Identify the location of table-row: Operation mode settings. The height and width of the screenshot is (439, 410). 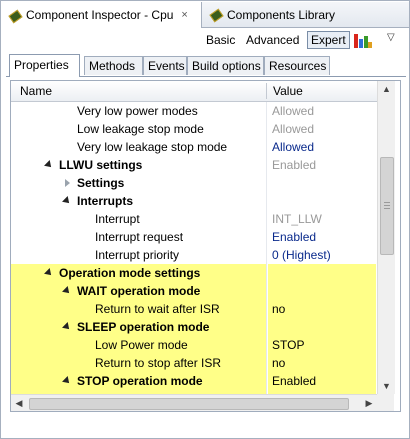
(194, 273).